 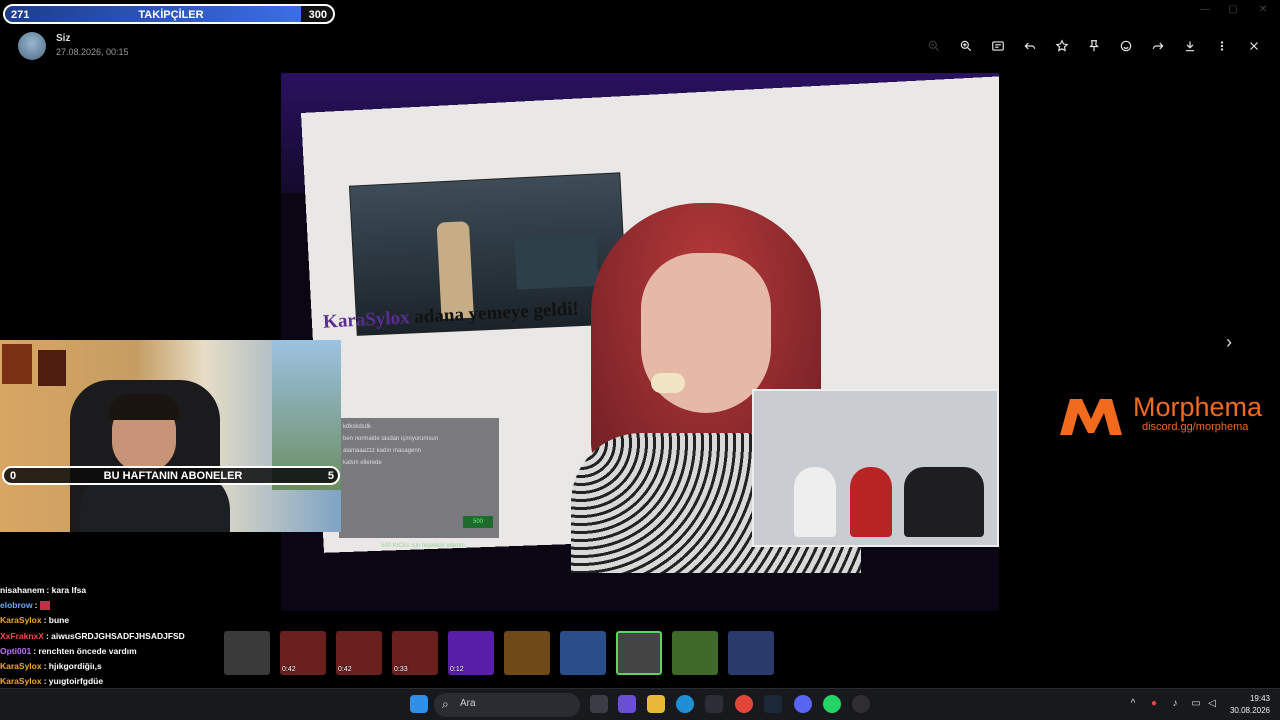 What do you see at coordinates (63, 38) in the screenshot?
I see `sender-name: Siz` at bounding box center [63, 38].